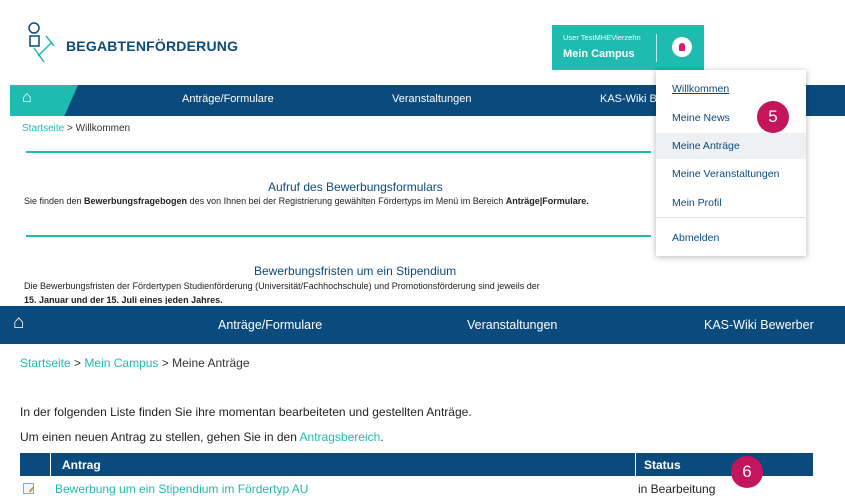  I want to click on table-header: Antrag Status, so click(416, 464).